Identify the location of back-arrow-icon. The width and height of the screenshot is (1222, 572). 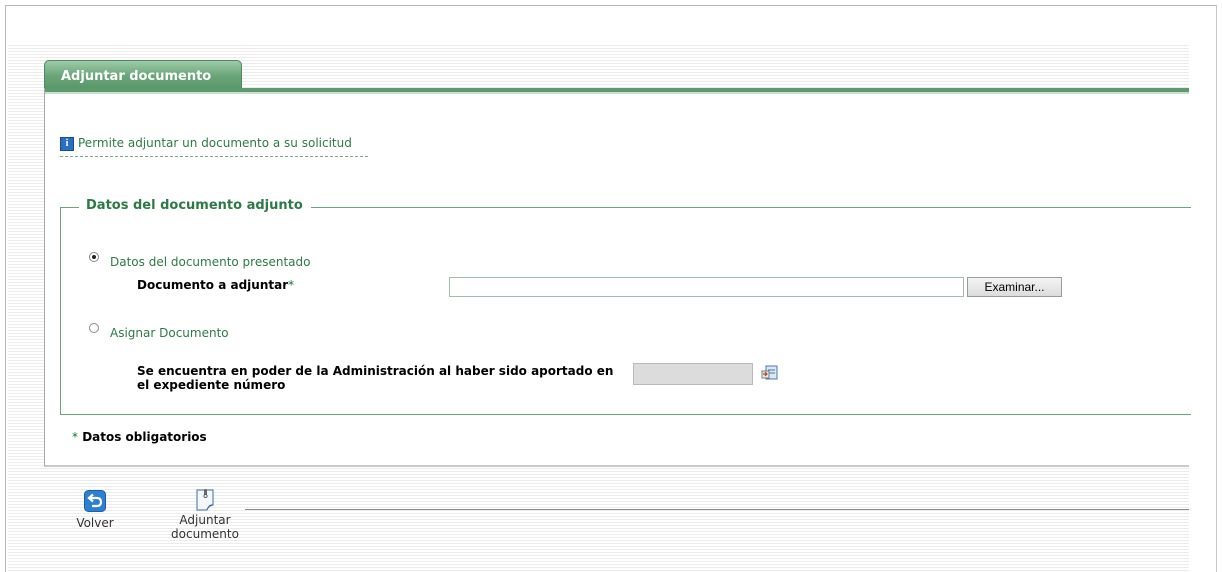
(95, 501).